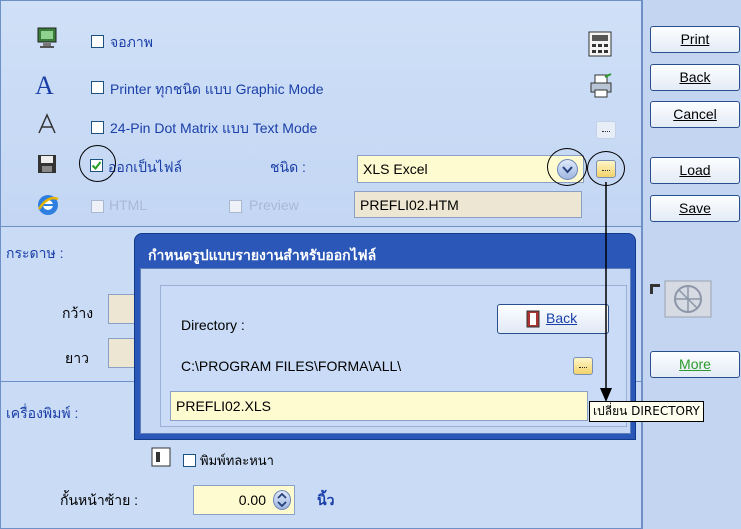 The height and width of the screenshot is (529, 741). What do you see at coordinates (47, 164) in the screenshot?
I see `floppy-disk-icon` at bounding box center [47, 164].